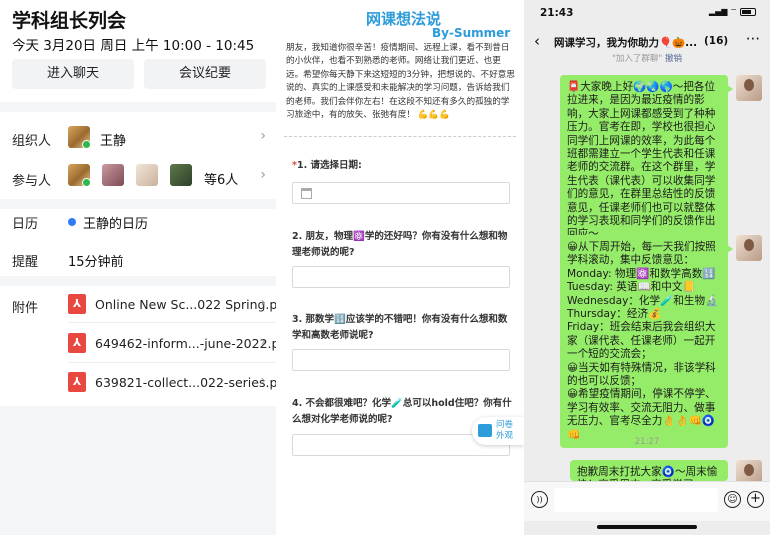 This screenshot has height=535, width=770. I want to click on calendar-icon, so click(306, 193).